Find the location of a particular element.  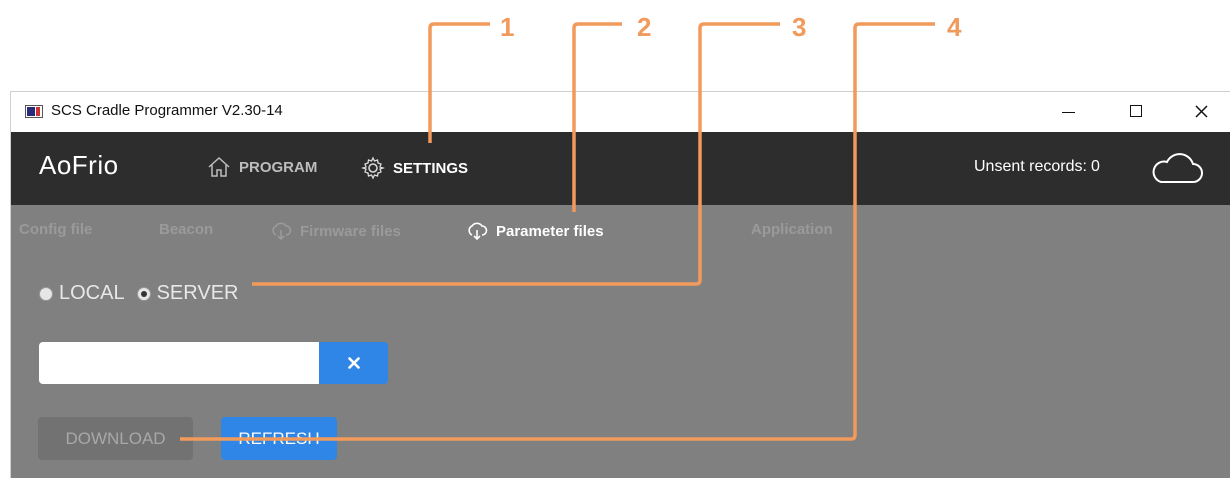

callout-number-3: 3 is located at coordinates (799, 27).